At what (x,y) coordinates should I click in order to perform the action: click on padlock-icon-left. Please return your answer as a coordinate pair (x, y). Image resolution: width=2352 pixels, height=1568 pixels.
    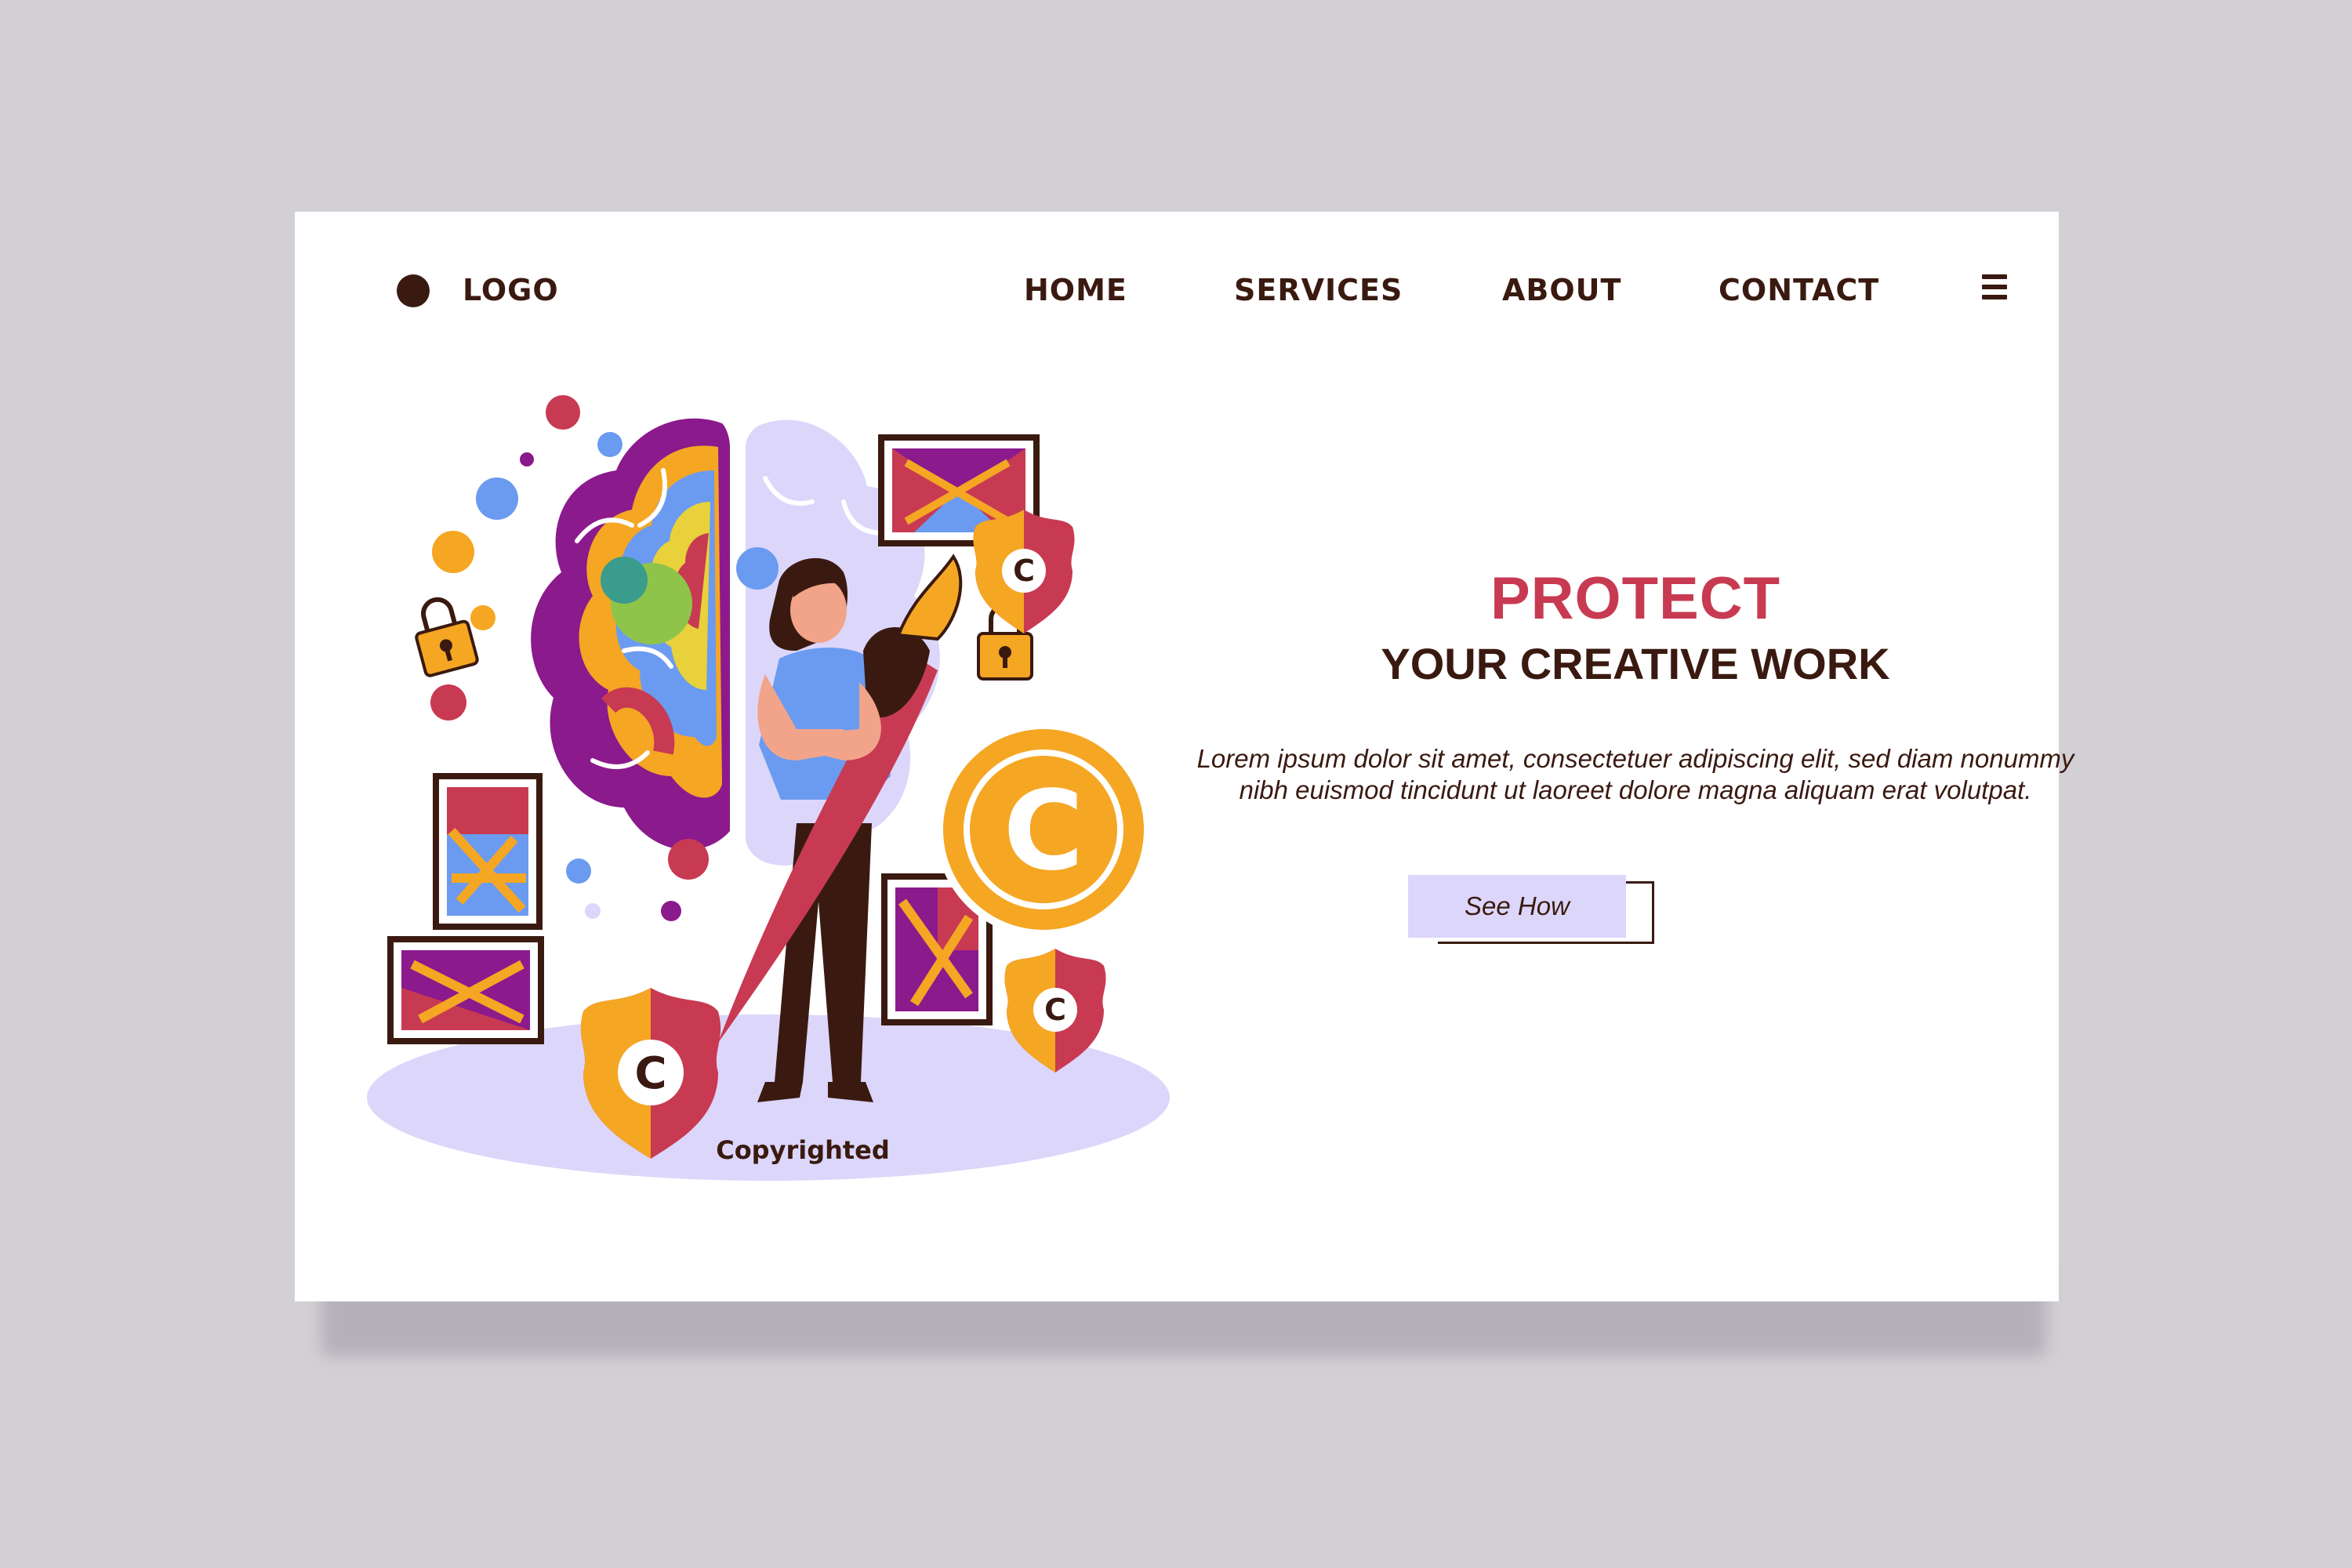
    Looking at the image, I should click on (447, 637).